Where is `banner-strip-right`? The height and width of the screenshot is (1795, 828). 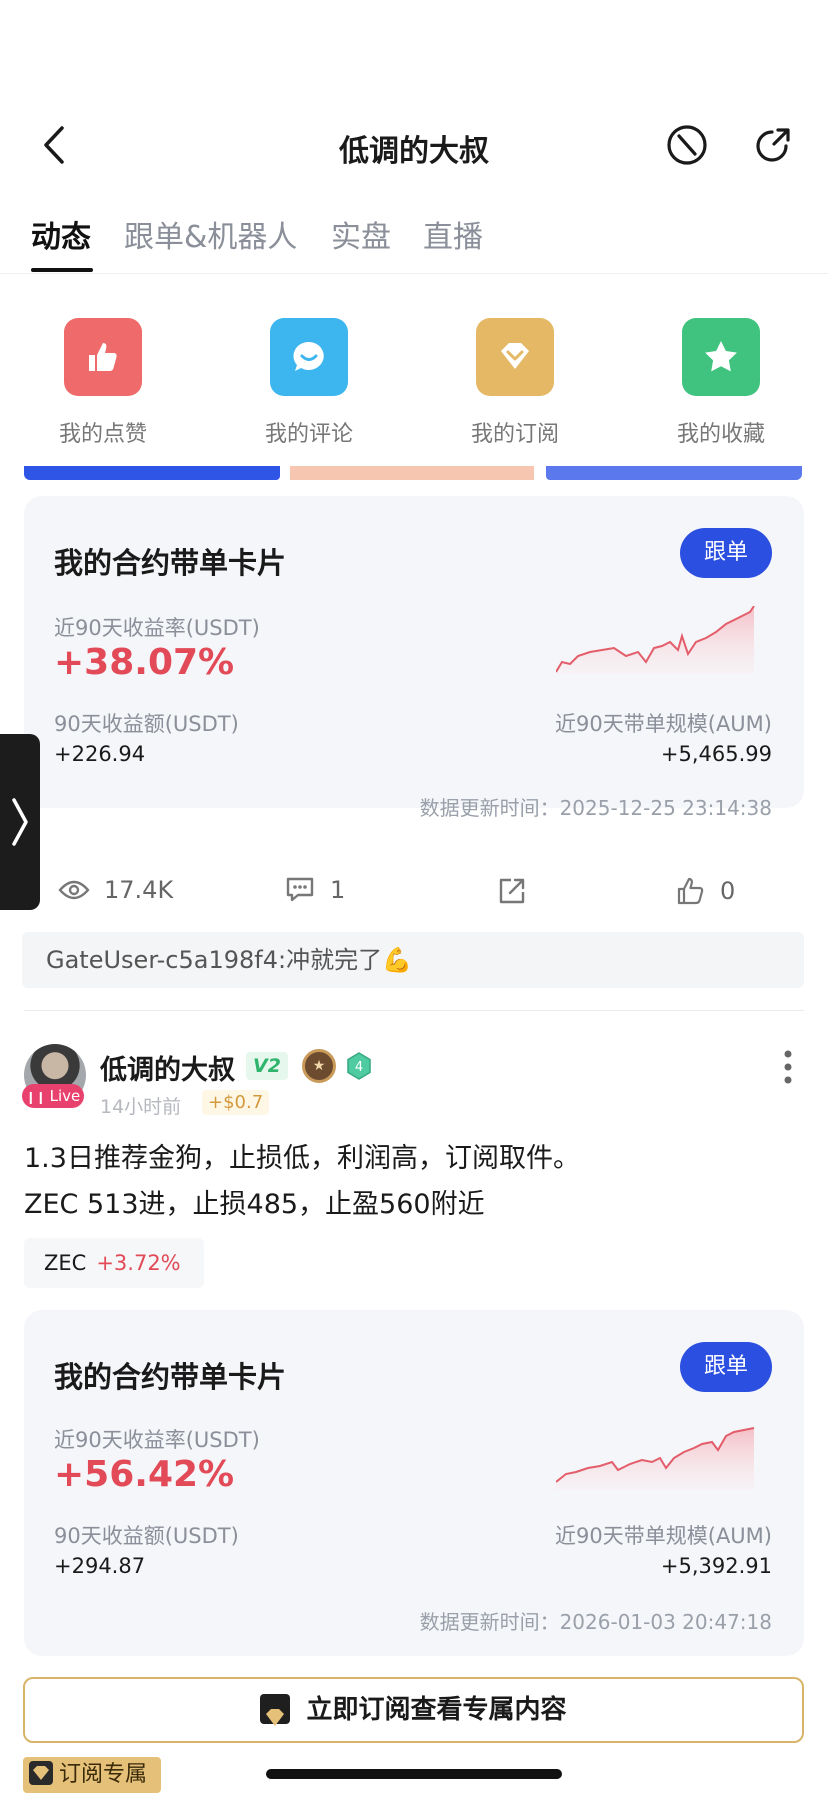 banner-strip-right is located at coordinates (674, 473).